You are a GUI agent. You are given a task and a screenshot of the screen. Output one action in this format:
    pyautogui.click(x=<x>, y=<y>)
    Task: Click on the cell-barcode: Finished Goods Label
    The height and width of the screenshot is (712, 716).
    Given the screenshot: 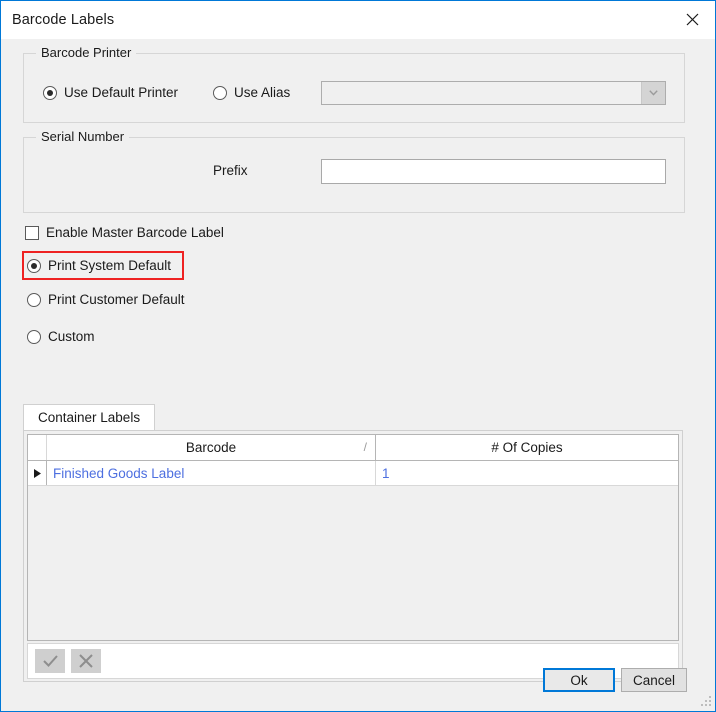 What is the action you would take?
    pyautogui.click(x=211, y=473)
    